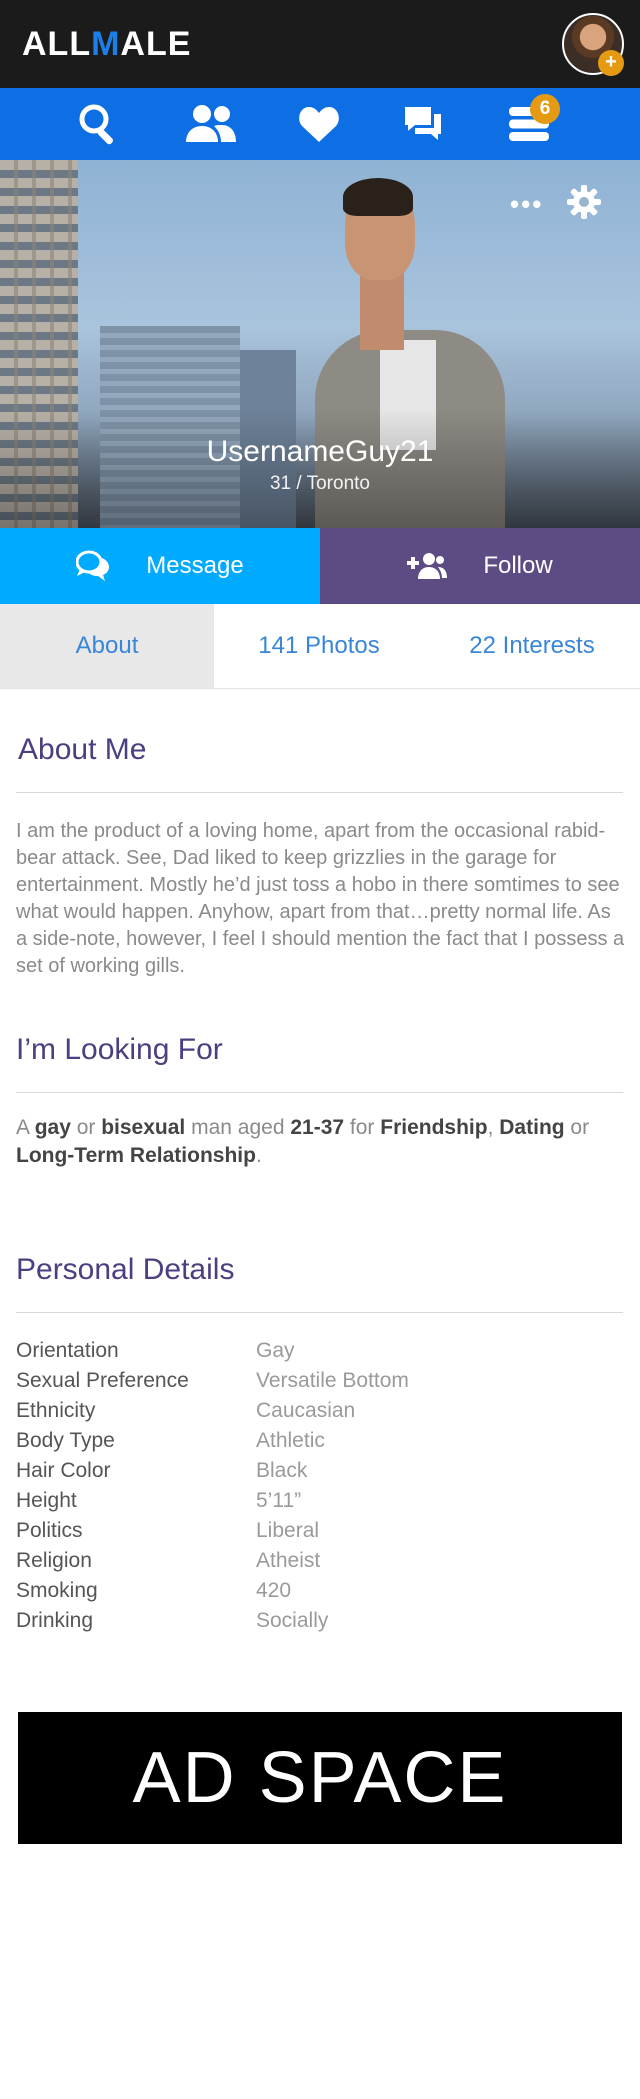 The height and width of the screenshot is (2099, 640). What do you see at coordinates (102, 1380) in the screenshot?
I see `detail-label: Sexual Preference` at bounding box center [102, 1380].